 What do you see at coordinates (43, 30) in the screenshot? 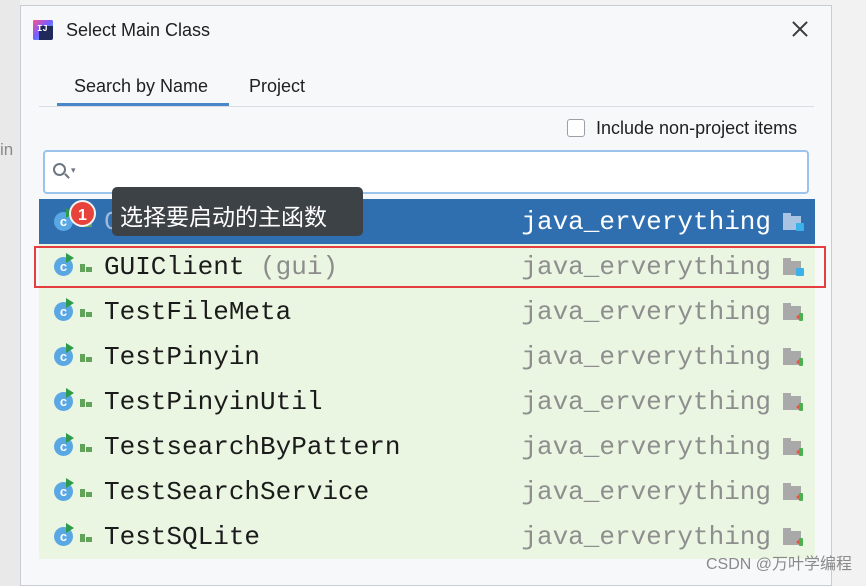
I see `intellij-app-icon: IJ` at bounding box center [43, 30].